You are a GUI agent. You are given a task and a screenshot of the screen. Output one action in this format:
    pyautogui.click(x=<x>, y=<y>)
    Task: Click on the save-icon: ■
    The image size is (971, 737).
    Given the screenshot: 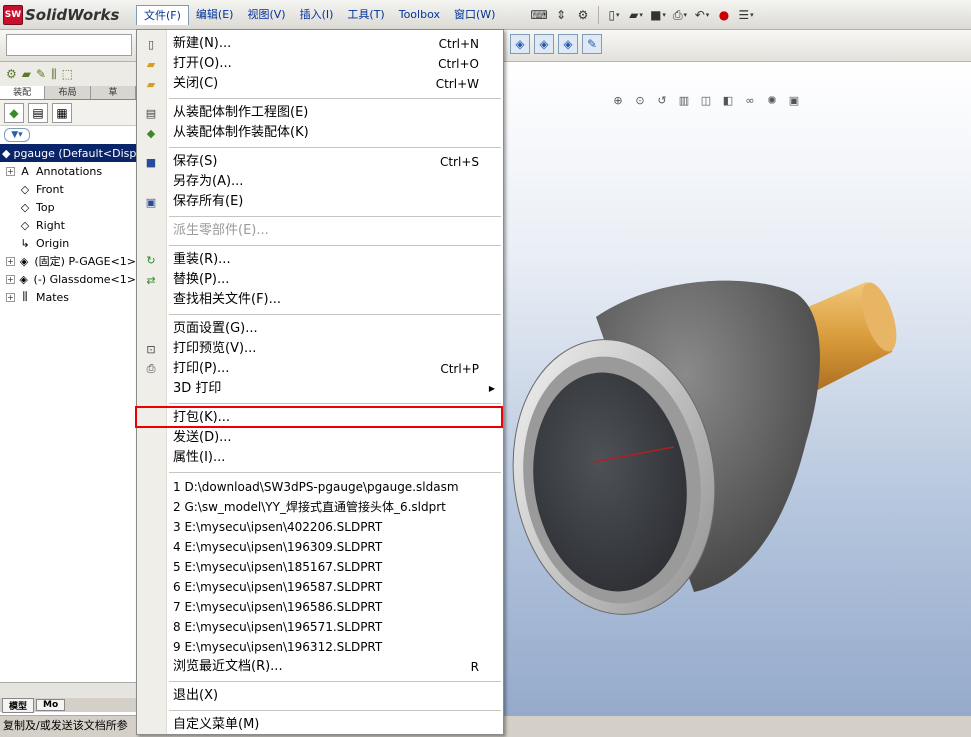 What is the action you would take?
    pyautogui.click(x=151, y=162)
    